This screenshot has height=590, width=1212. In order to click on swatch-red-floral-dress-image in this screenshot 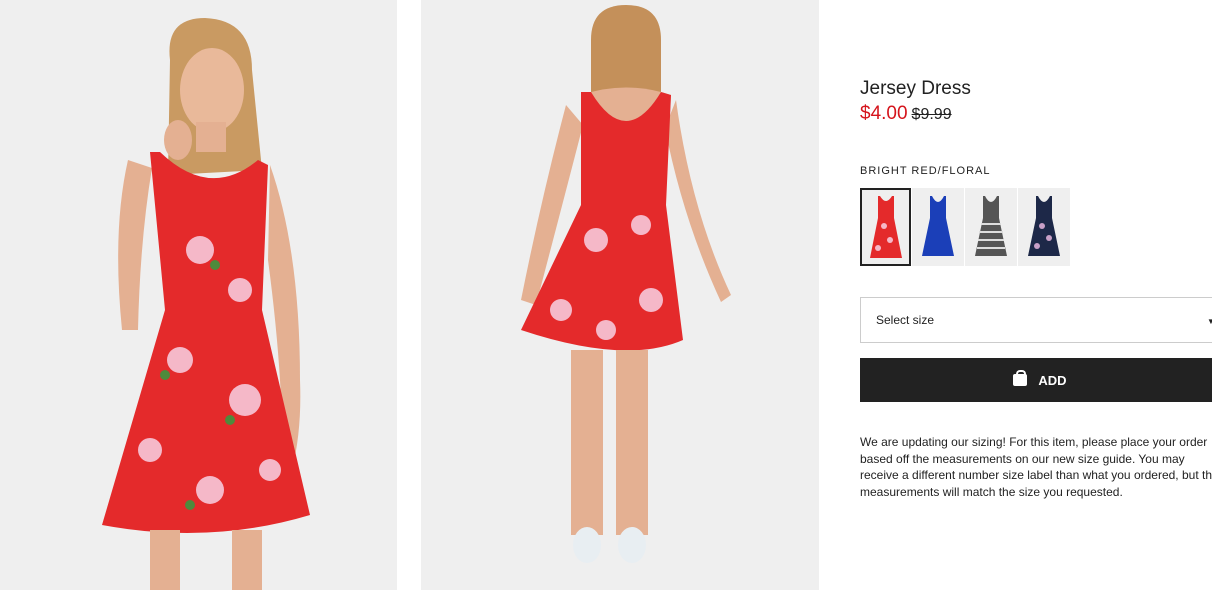, I will do `click(885, 227)`.